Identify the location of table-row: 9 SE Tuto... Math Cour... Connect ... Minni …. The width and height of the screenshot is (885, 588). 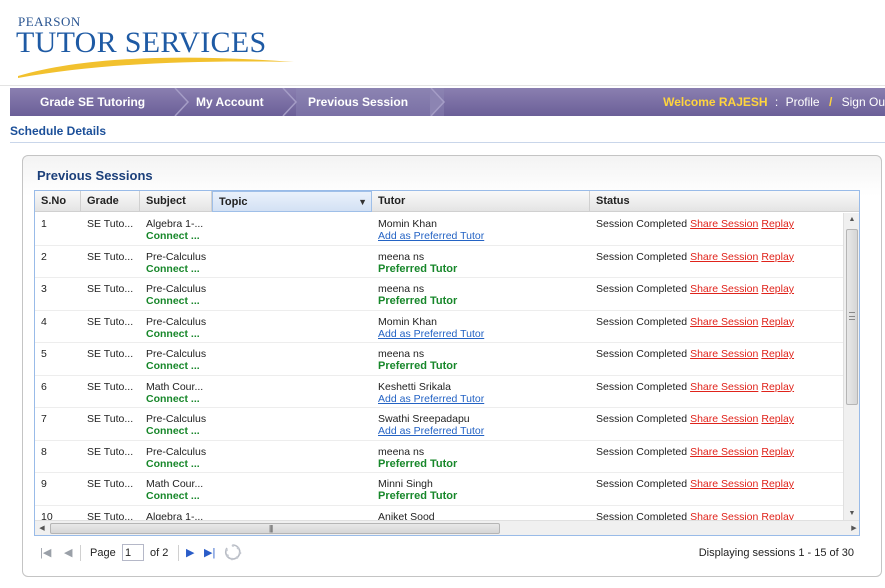
(440, 489).